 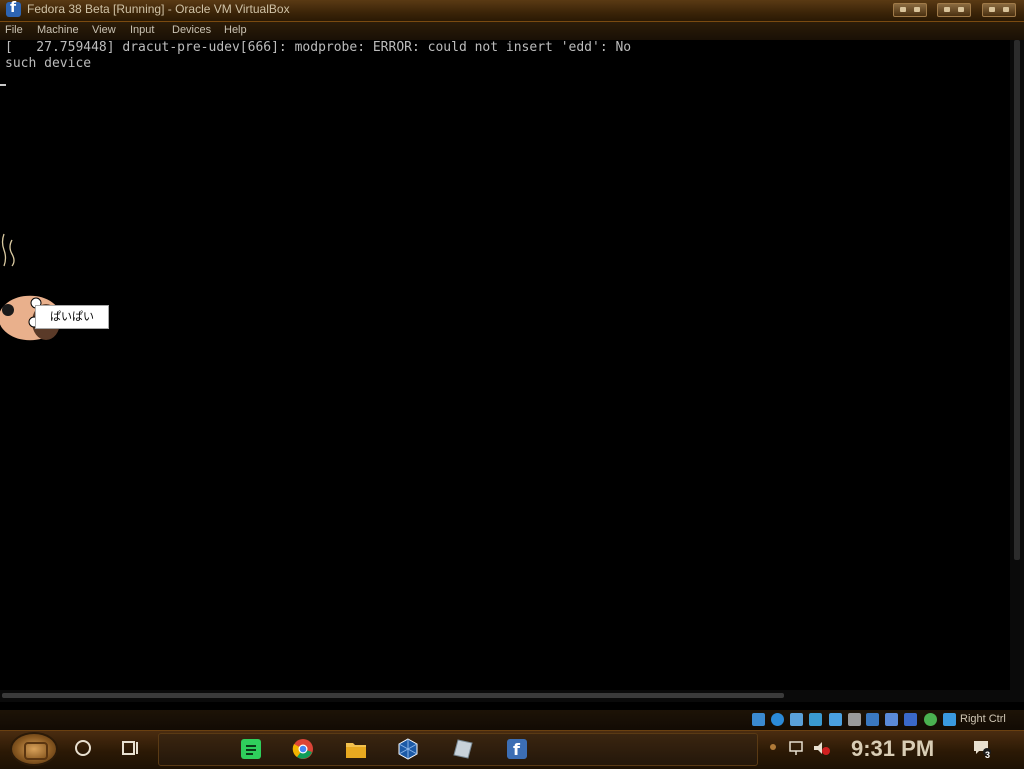 What do you see at coordinates (251, 749) in the screenshot?
I see `spotify-icon` at bounding box center [251, 749].